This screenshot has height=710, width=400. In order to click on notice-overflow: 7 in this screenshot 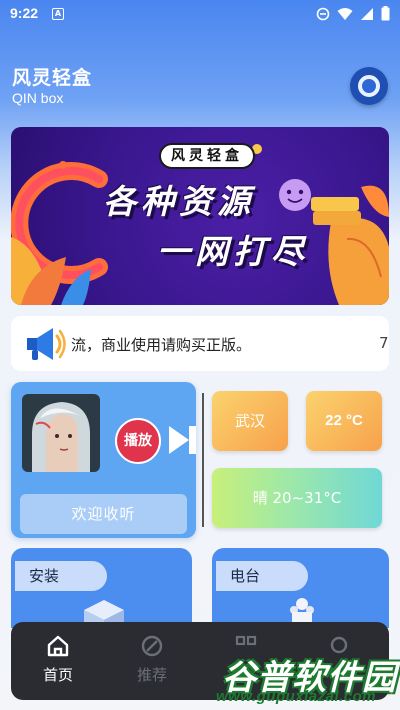, I will do `click(384, 343)`.